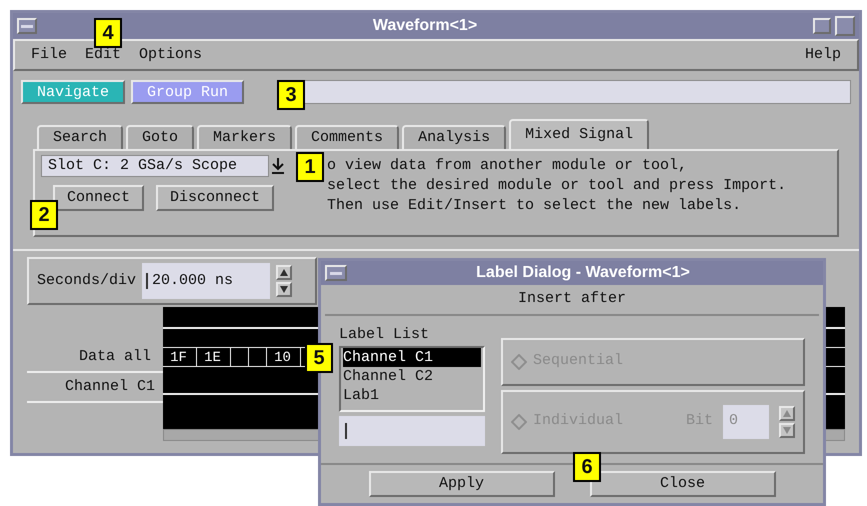 Image resolution: width=867 pixels, height=506 pixels. What do you see at coordinates (556, 186) in the screenshot?
I see `help-text: o view data from another module or tool, select the desired module or tool and press Import. Then use Edit/Insert to select the new labels.` at bounding box center [556, 186].